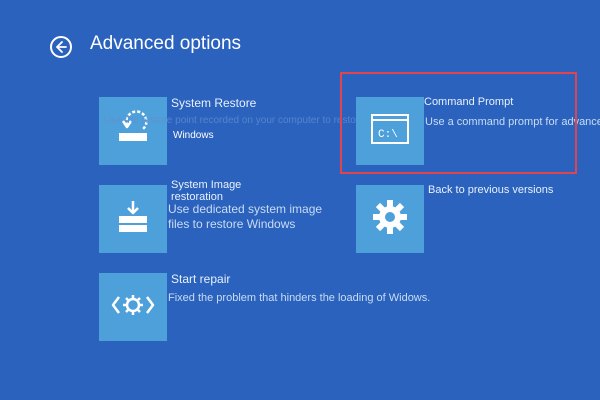 This screenshot has width=600, height=400. I want to click on gear-icon, so click(390, 219).